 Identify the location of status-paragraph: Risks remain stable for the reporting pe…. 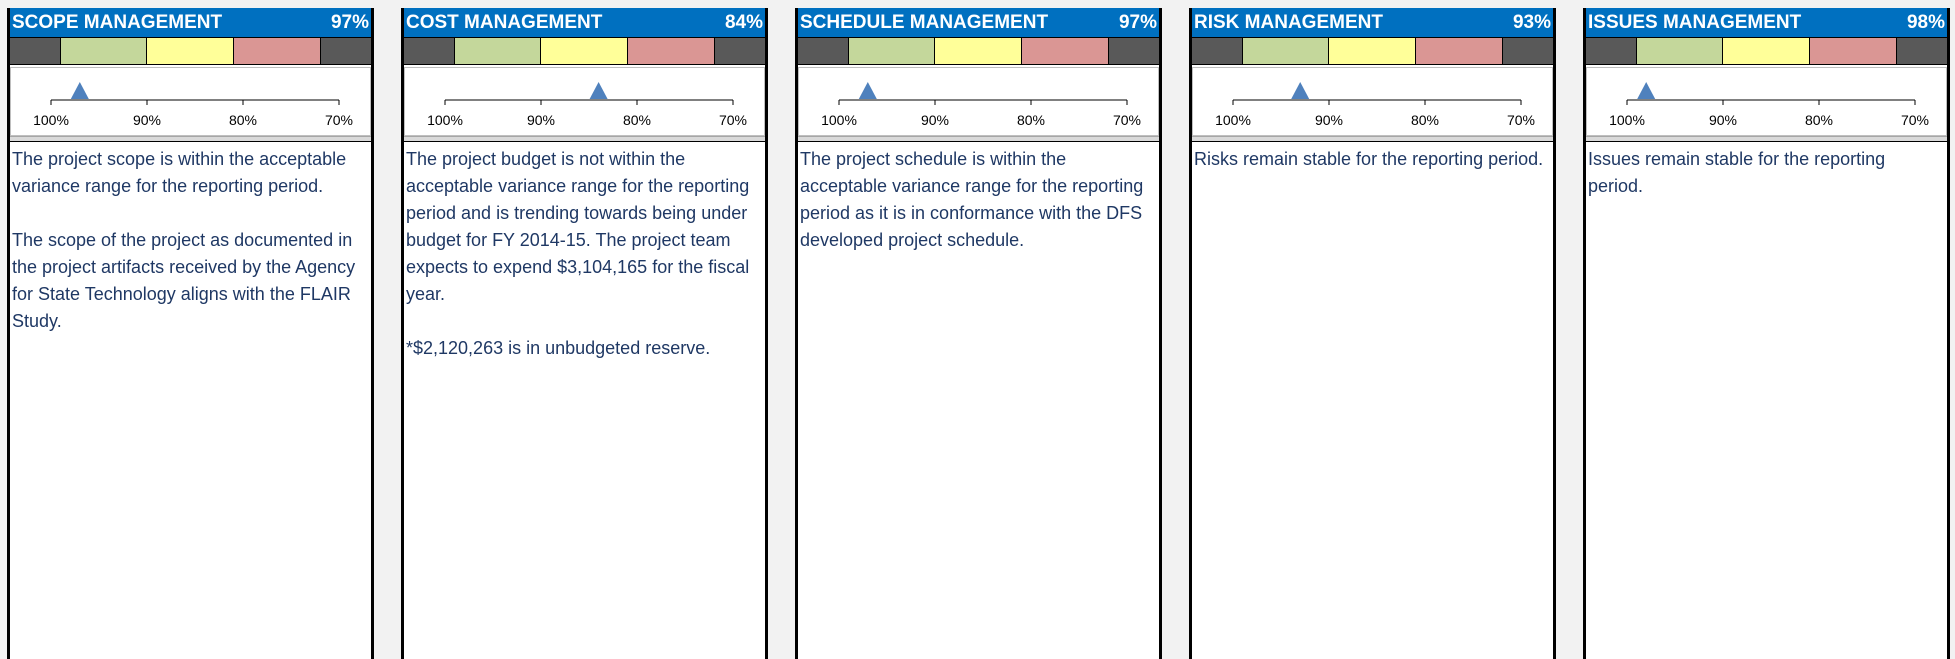
(1369, 159).